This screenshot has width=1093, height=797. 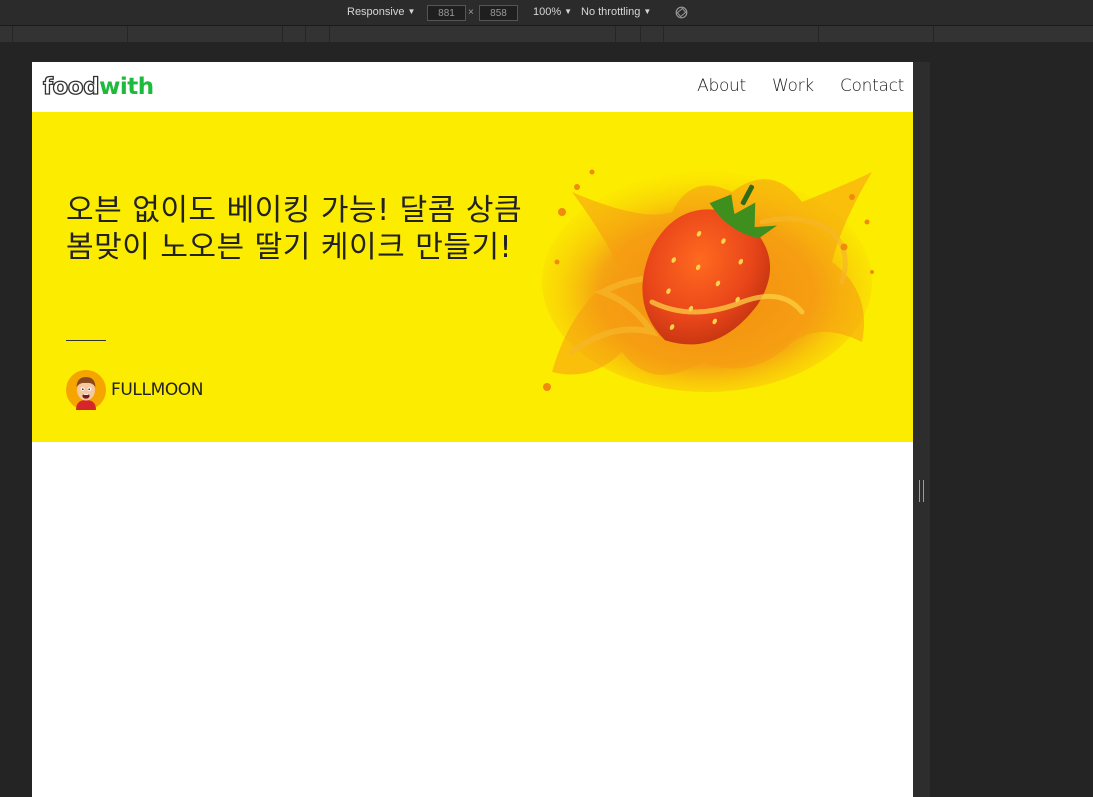 I want to click on throttling-label: No throttling, so click(x=611, y=12).